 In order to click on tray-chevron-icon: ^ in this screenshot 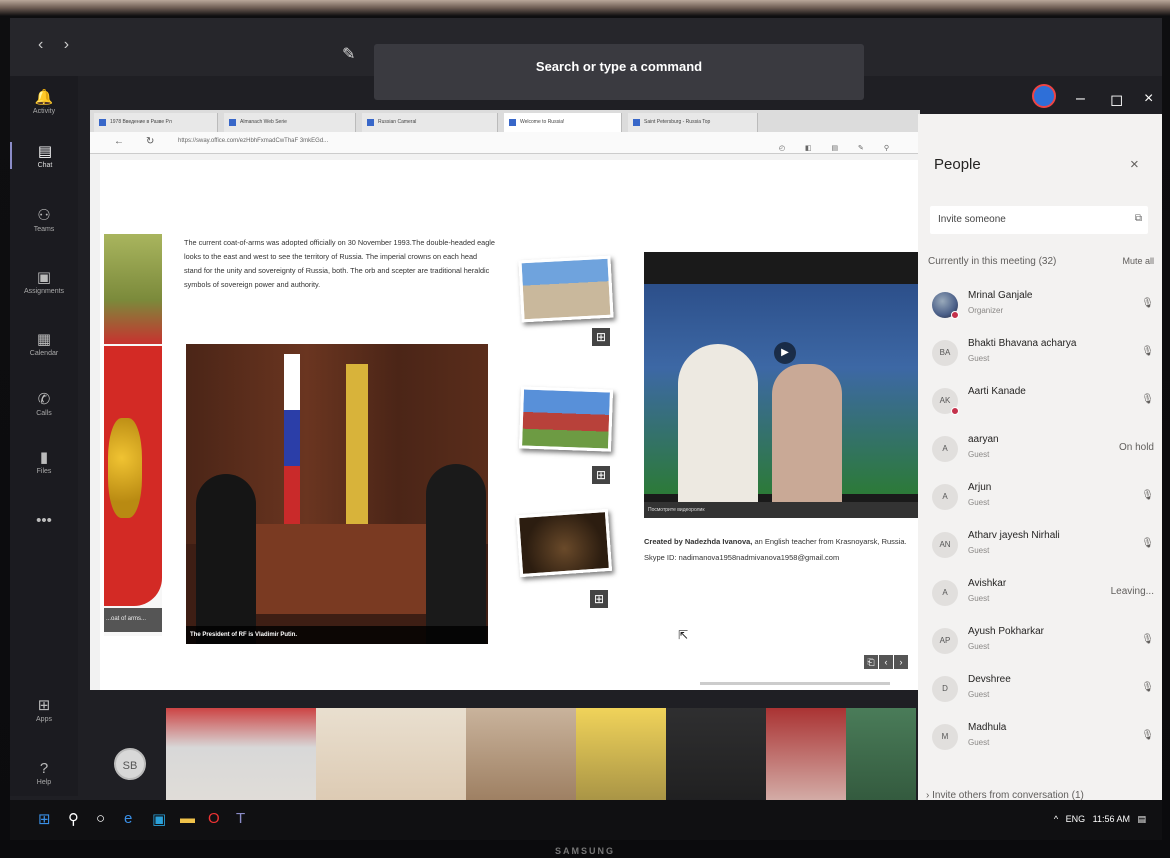, I will do `click(1056, 819)`.